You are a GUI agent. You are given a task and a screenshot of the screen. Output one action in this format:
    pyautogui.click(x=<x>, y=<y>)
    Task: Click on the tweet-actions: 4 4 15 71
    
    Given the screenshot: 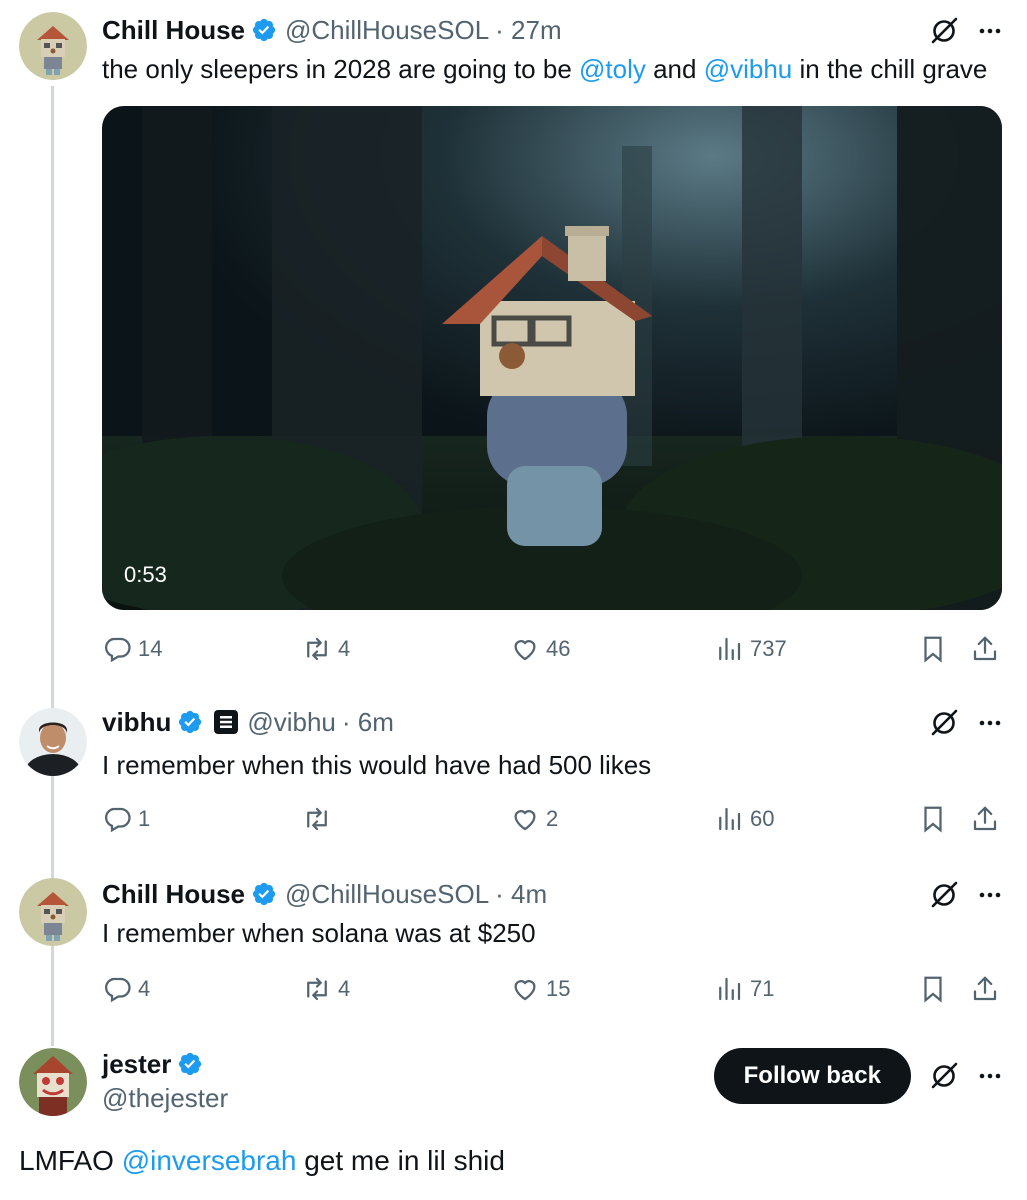 What is the action you would take?
    pyautogui.click(x=552, y=991)
    